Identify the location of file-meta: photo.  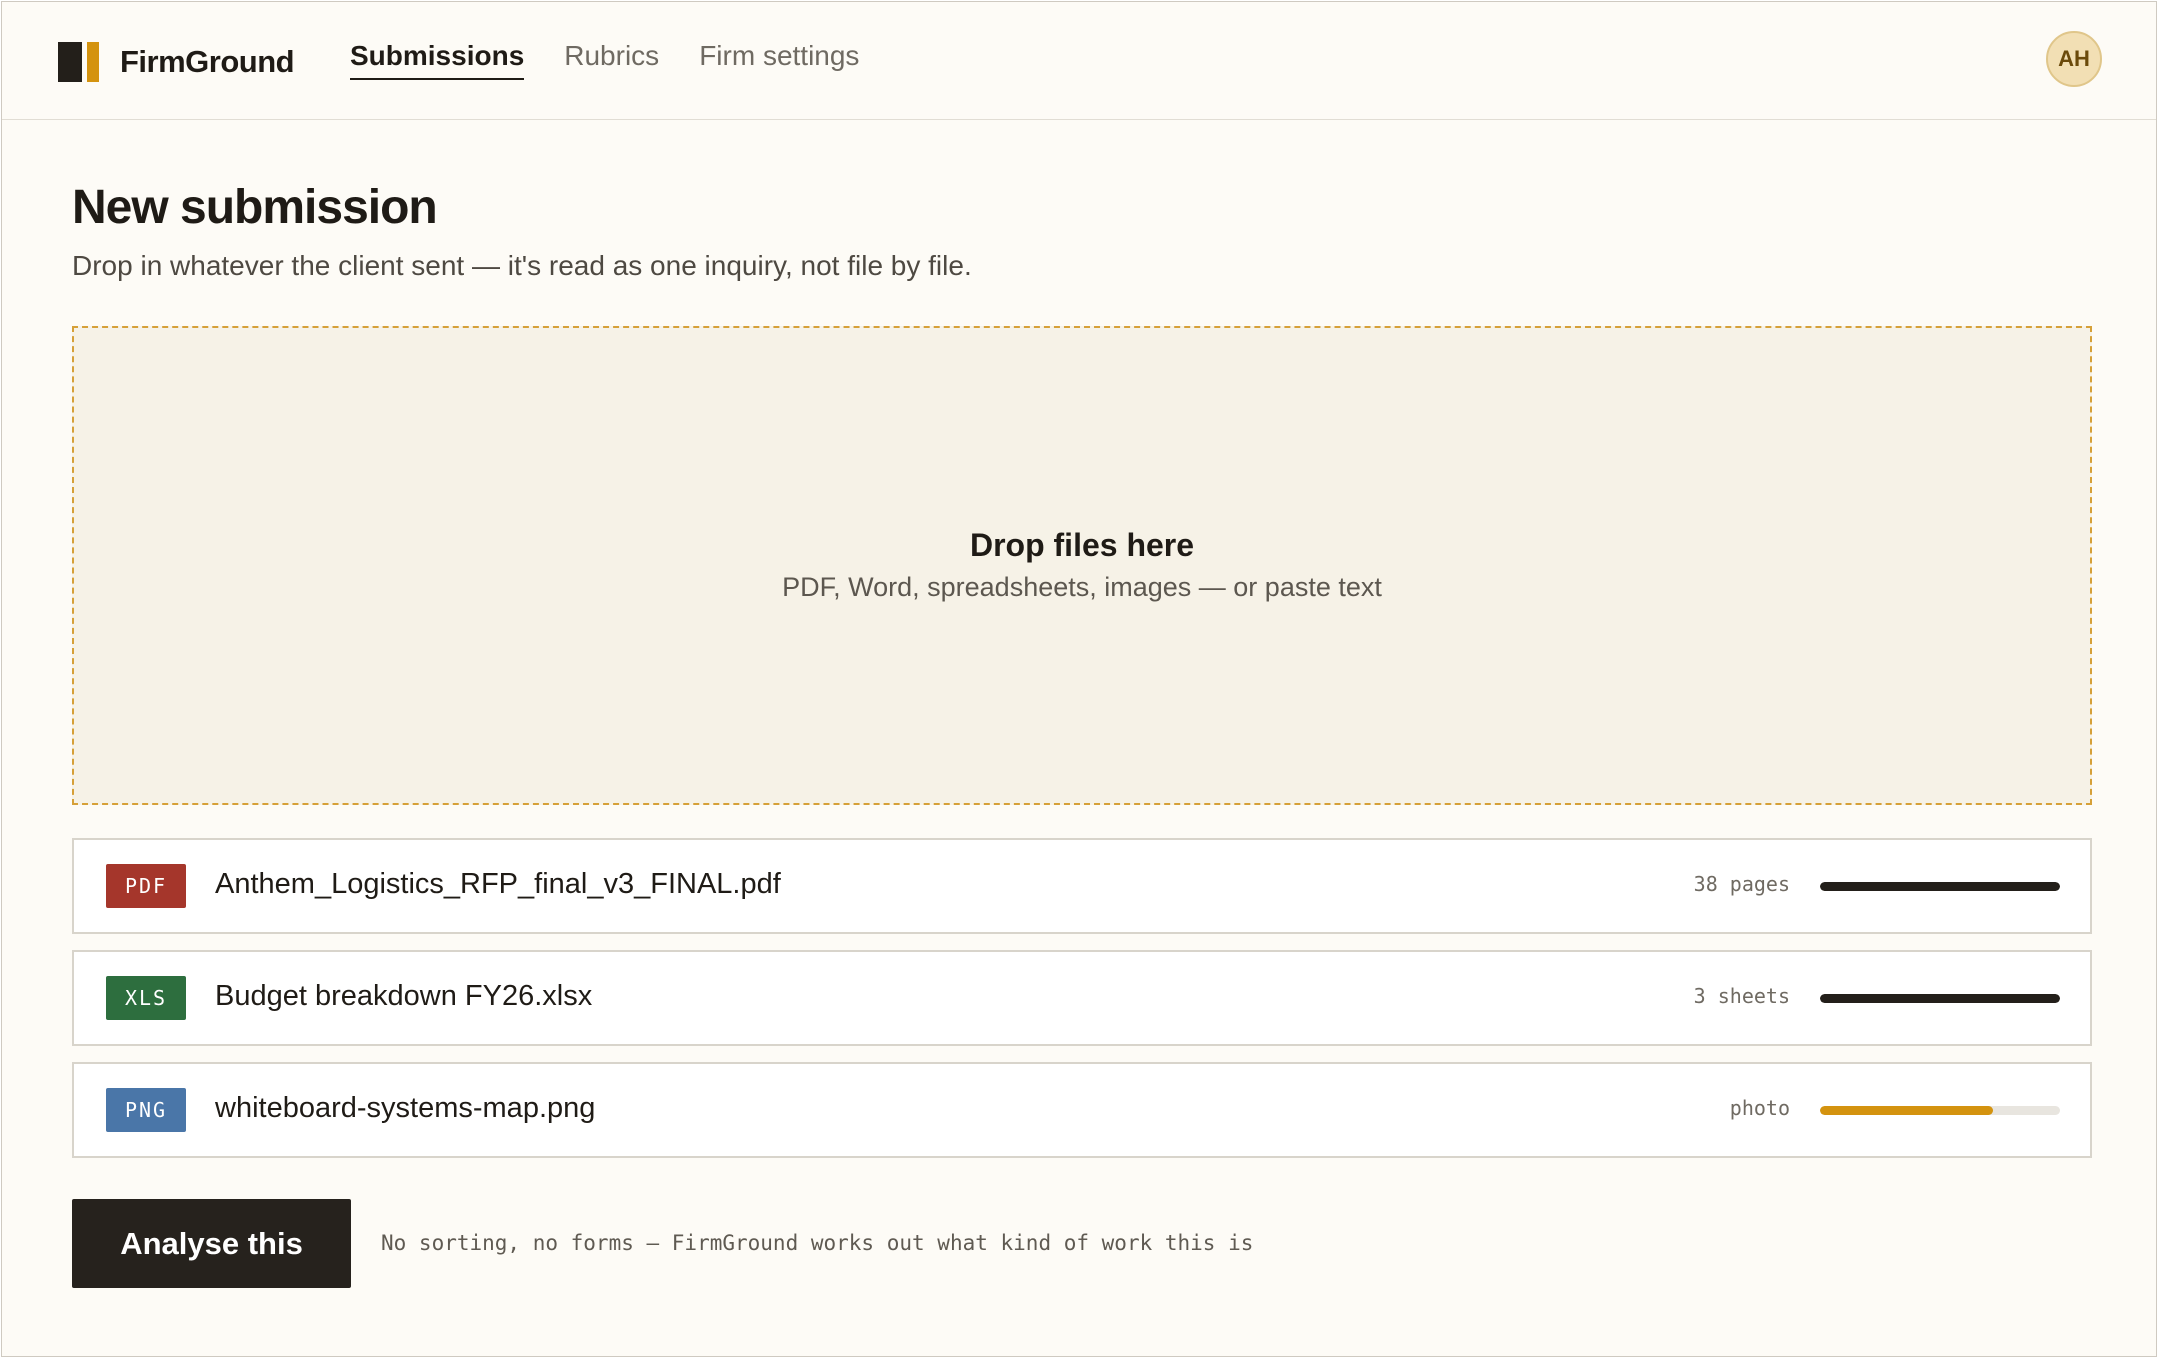
(1759, 1108).